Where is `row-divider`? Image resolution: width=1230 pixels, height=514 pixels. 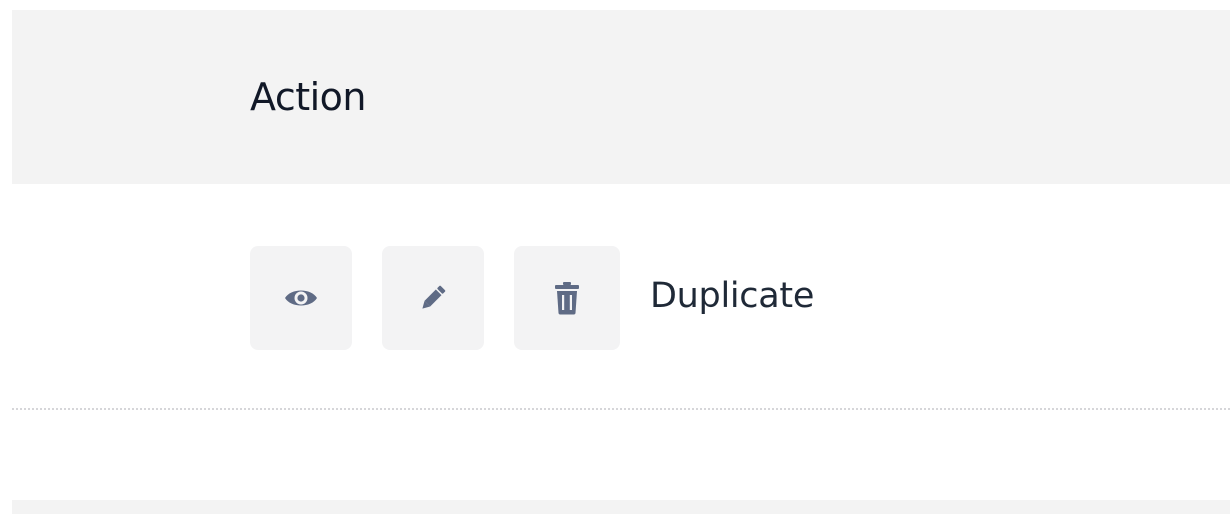 row-divider is located at coordinates (621, 409).